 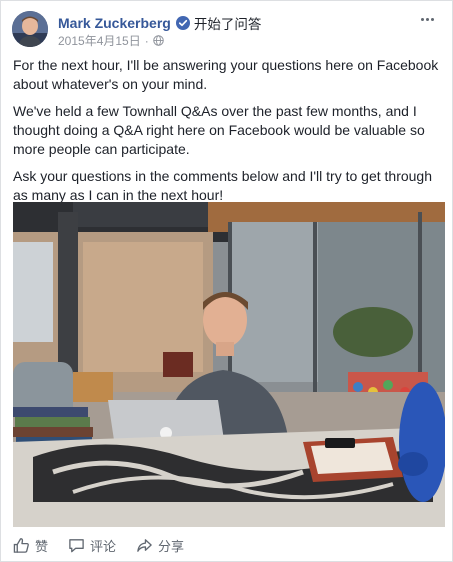 I want to click on author-avatar, so click(x=30, y=29).